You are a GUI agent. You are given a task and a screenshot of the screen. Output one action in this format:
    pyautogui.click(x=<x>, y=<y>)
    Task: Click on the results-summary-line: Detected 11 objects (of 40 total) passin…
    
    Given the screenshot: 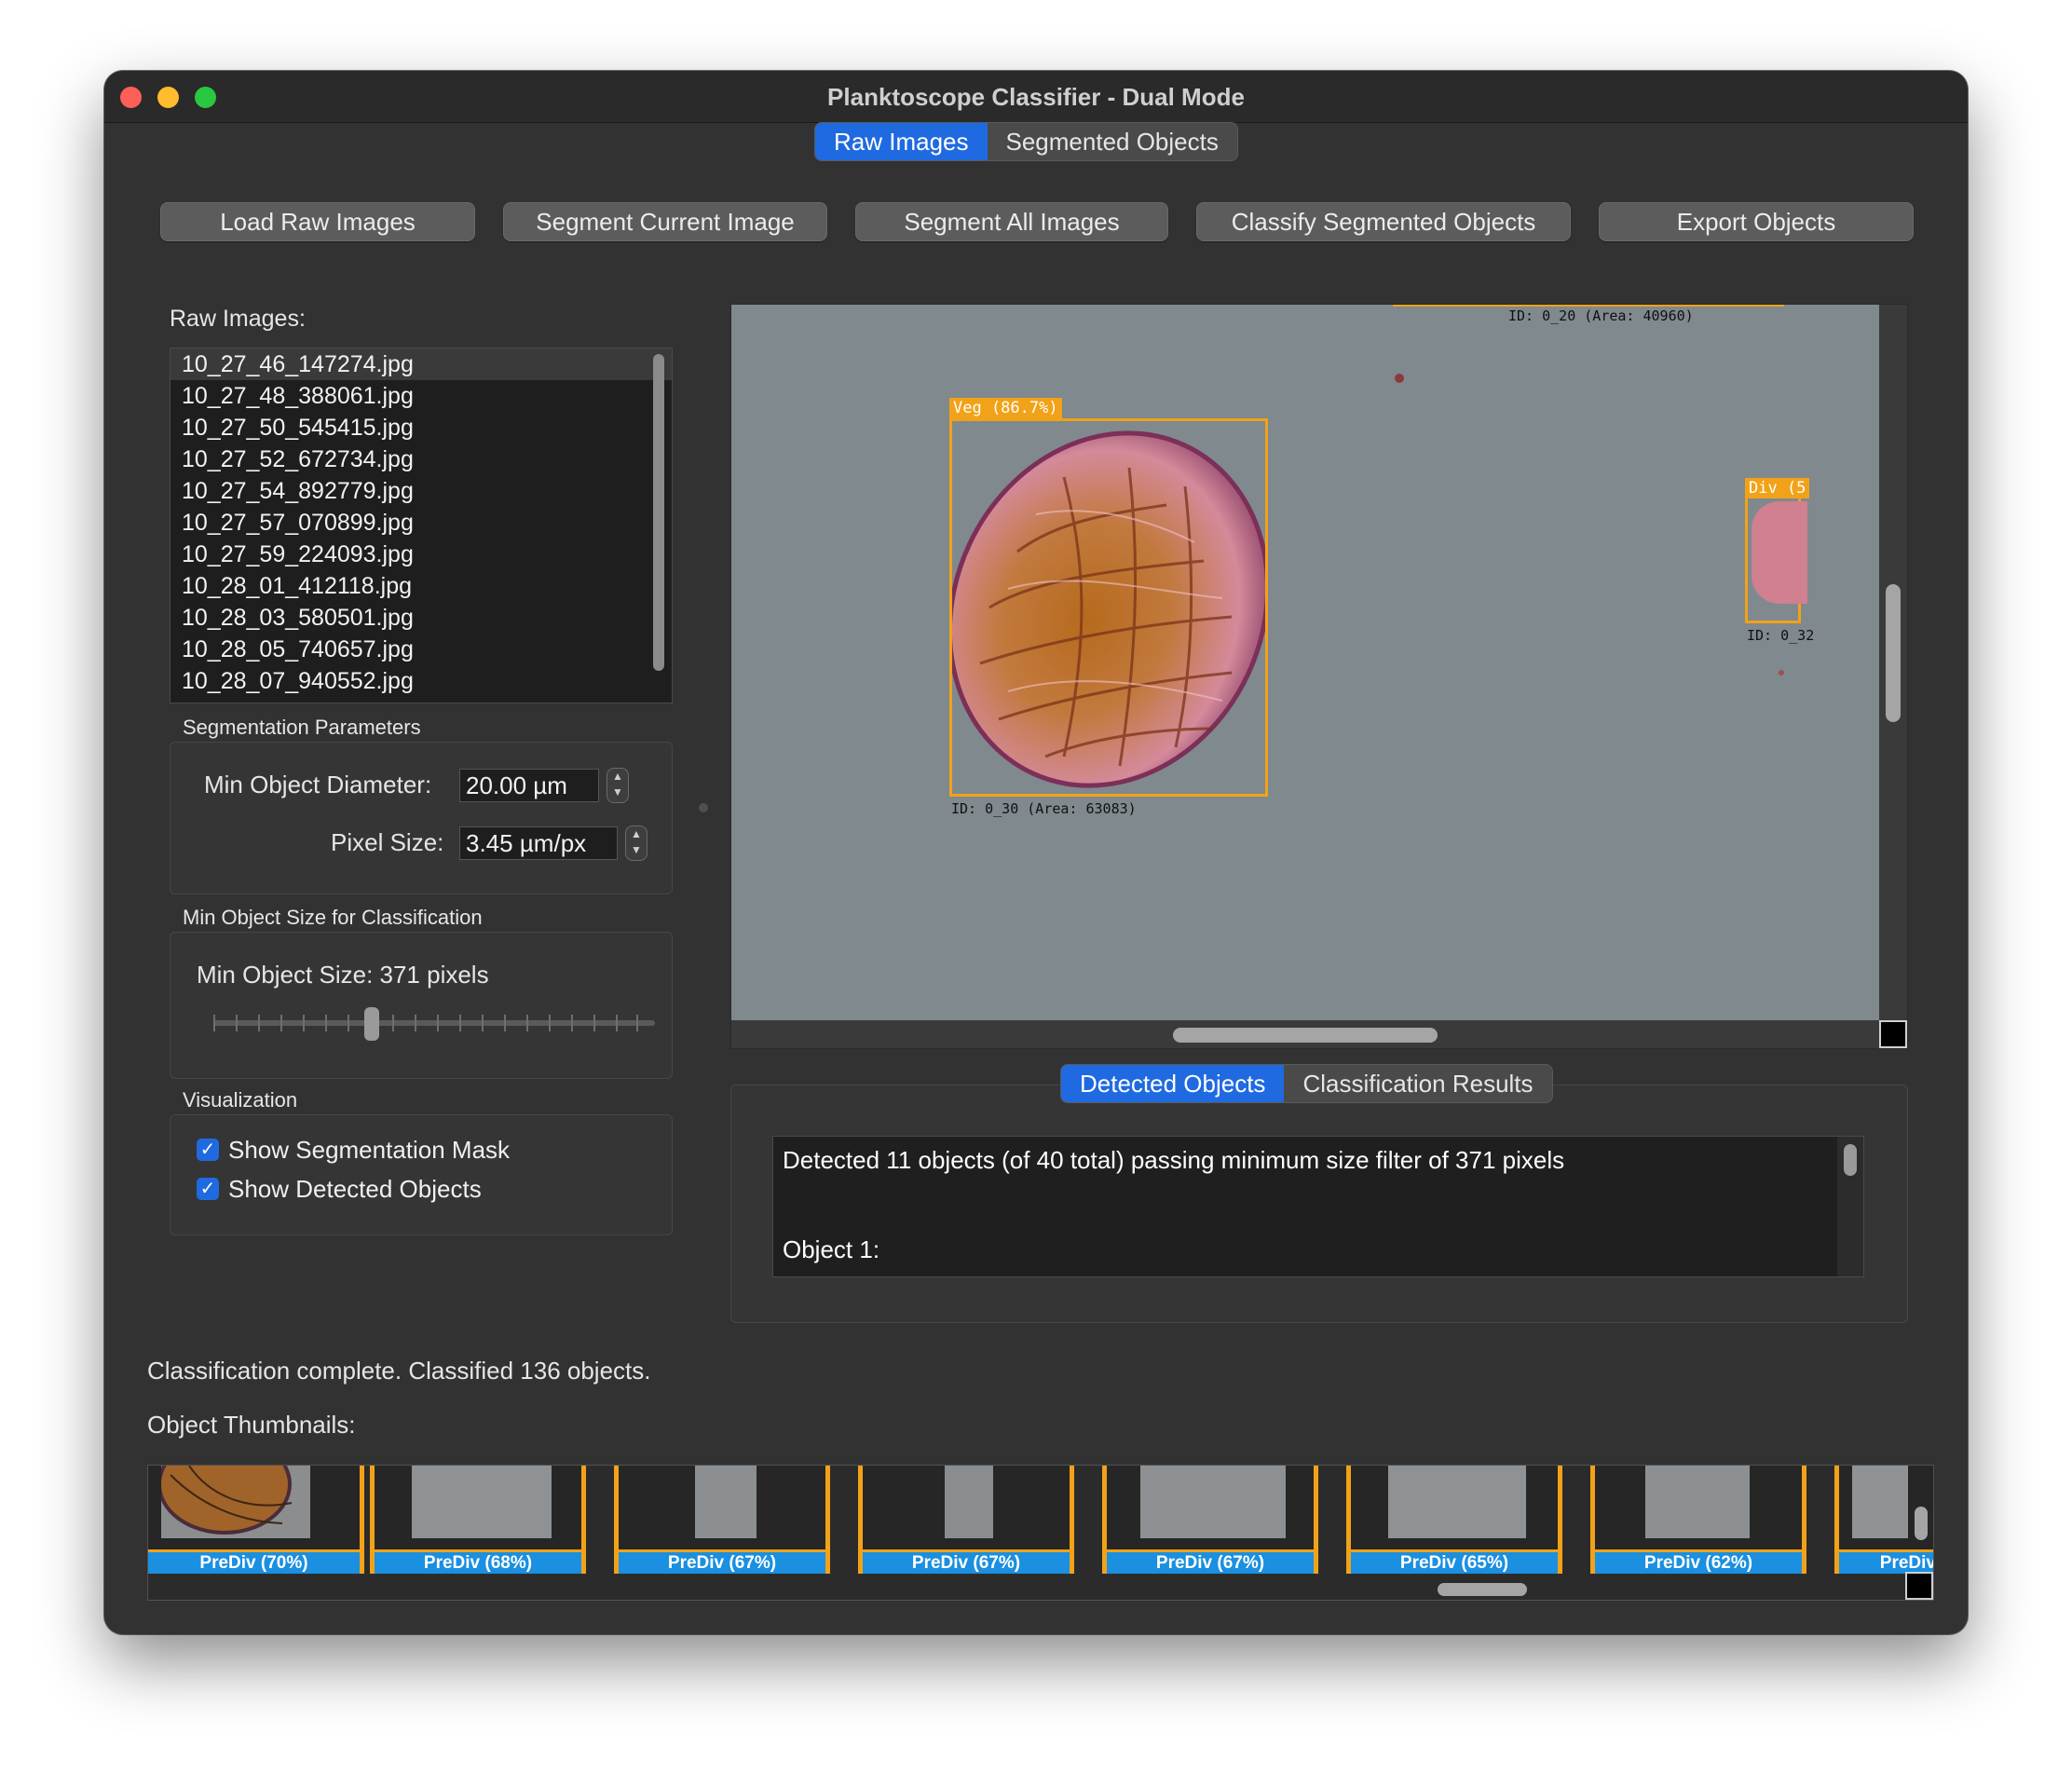 What is the action you would take?
    pyautogui.click(x=1174, y=1160)
    